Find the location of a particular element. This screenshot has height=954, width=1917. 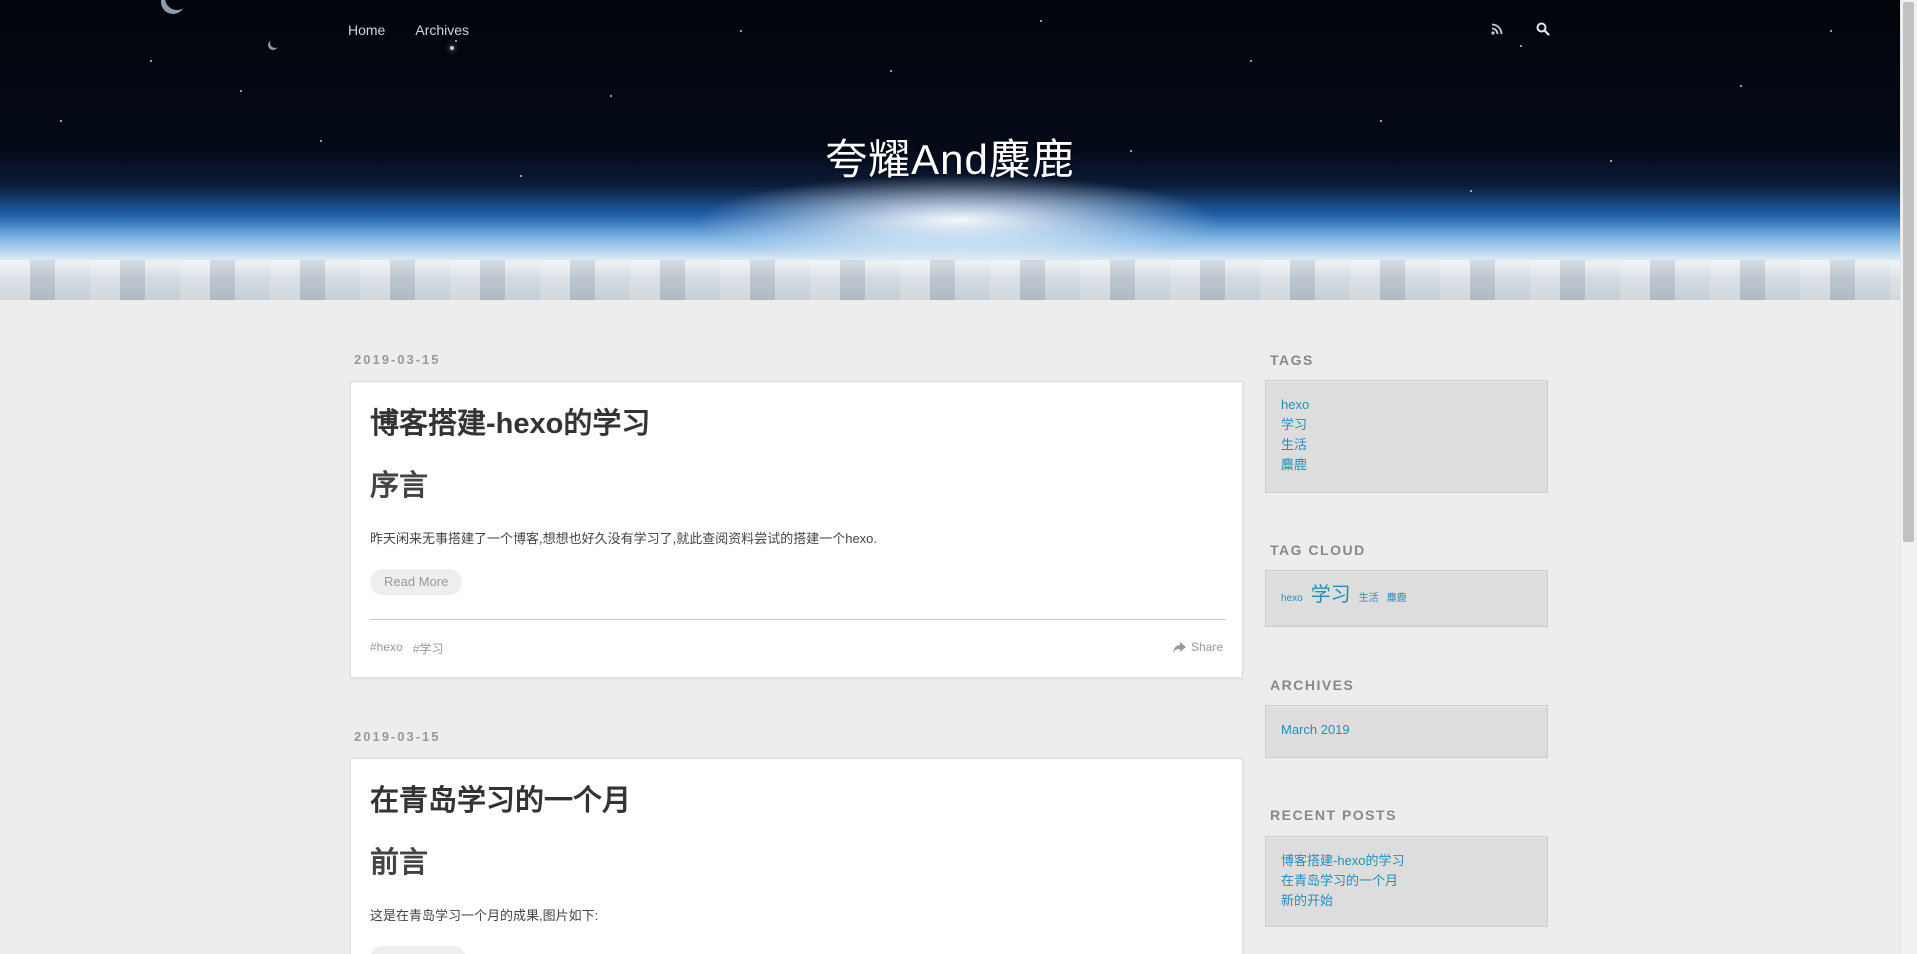

article-card: 在青岛学习的一个月 前言 这是在青岛学习一个月的成果,图片如下: is located at coordinates (796, 856).